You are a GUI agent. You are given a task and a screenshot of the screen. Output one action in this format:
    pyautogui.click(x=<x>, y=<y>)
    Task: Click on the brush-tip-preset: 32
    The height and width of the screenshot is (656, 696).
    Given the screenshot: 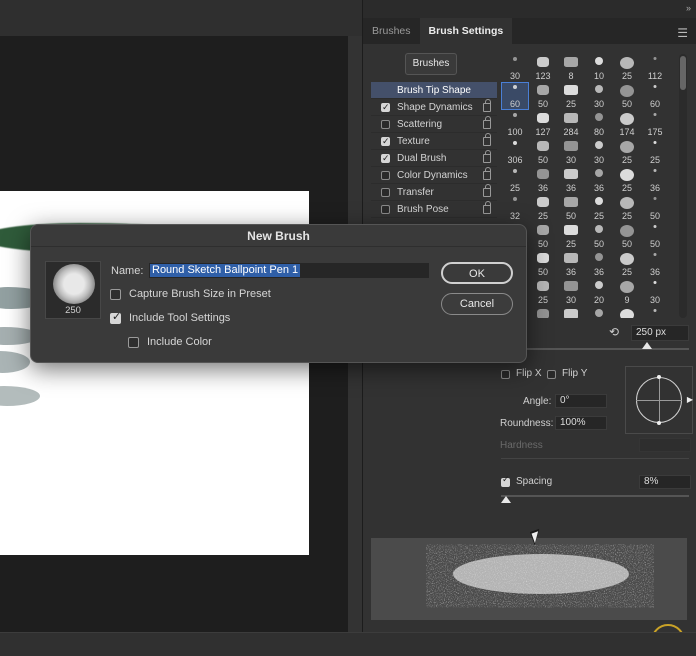 What is the action you would take?
    pyautogui.click(x=515, y=208)
    